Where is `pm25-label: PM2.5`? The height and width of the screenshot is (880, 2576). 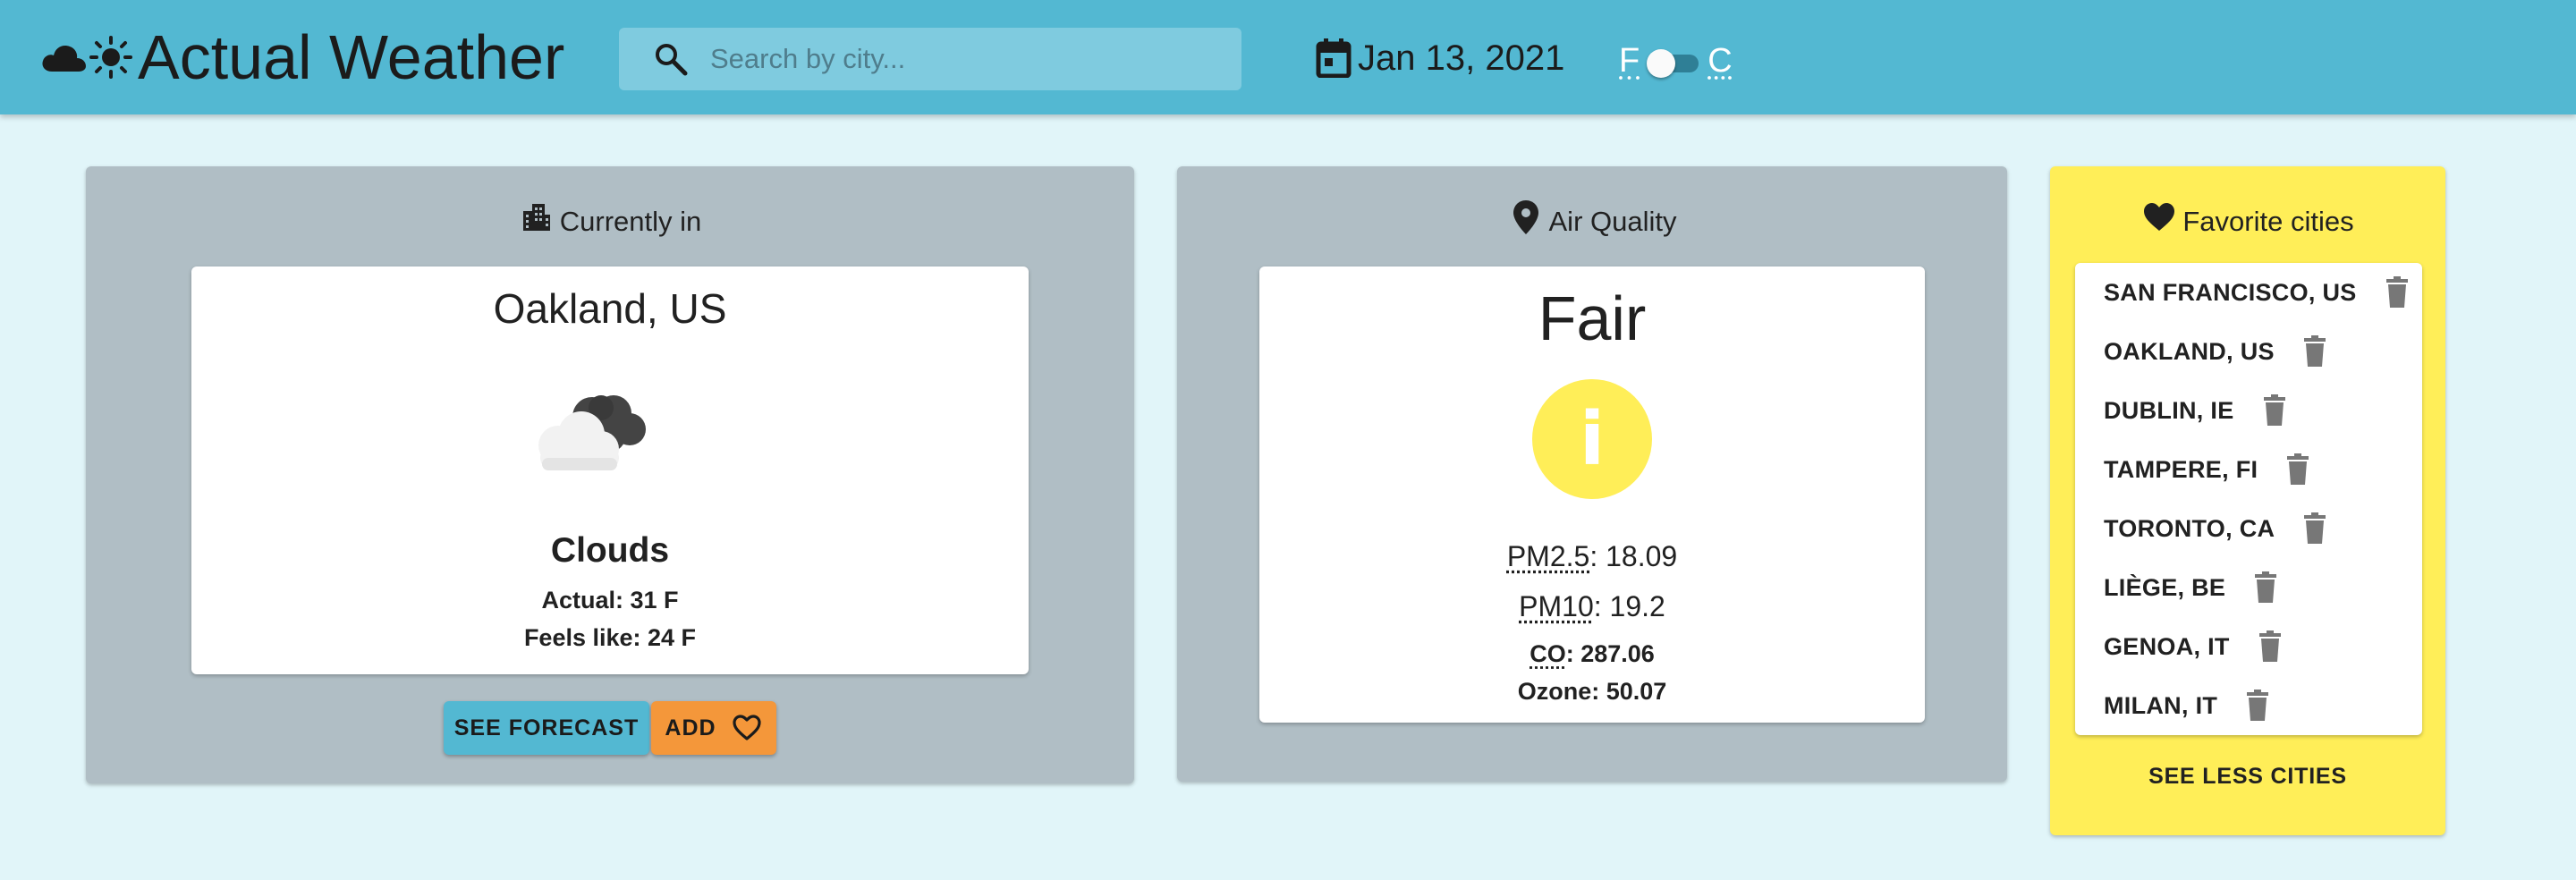 pm25-label: PM2.5 is located at coordinates (1548, 556).